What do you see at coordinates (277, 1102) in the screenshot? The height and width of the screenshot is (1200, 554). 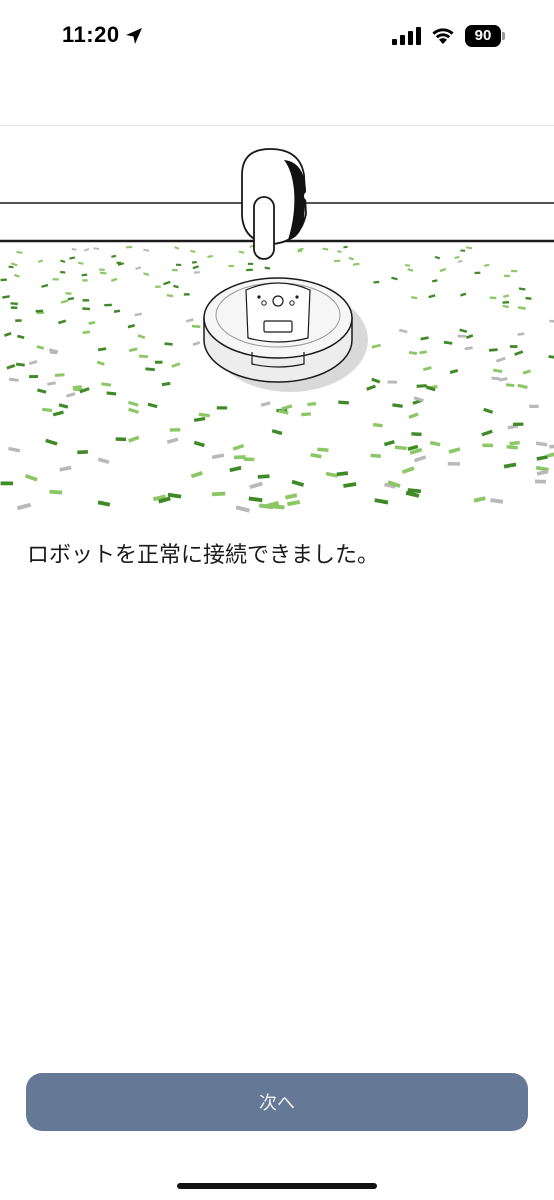 I see `next-button: 次へ` at bounding box center [277, 1102].